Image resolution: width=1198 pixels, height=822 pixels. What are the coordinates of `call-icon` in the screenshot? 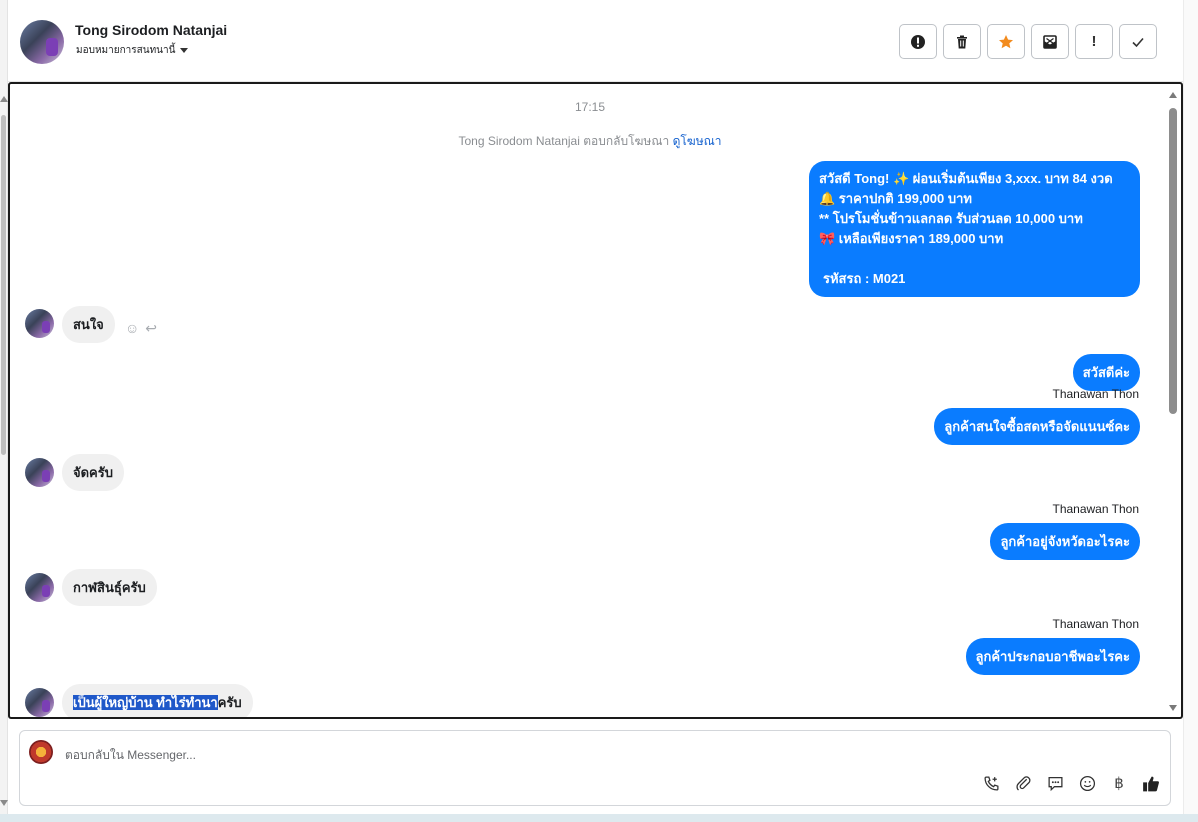 It's located at (991, 783).